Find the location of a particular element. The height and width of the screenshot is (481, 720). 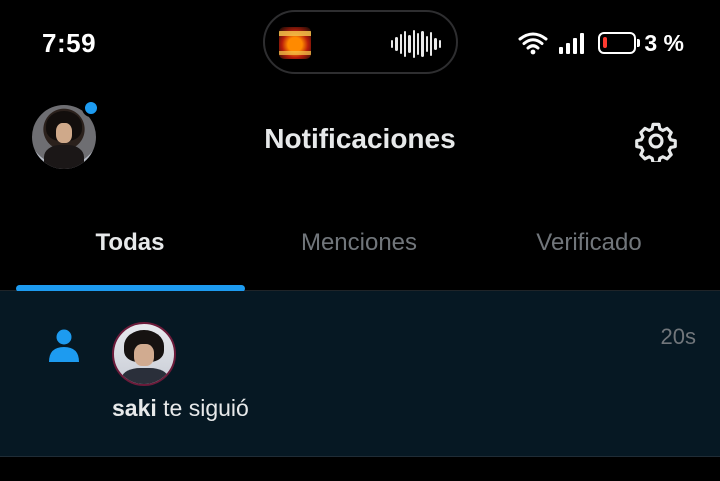

follower-username: saki is located at coordinates (134, 408).